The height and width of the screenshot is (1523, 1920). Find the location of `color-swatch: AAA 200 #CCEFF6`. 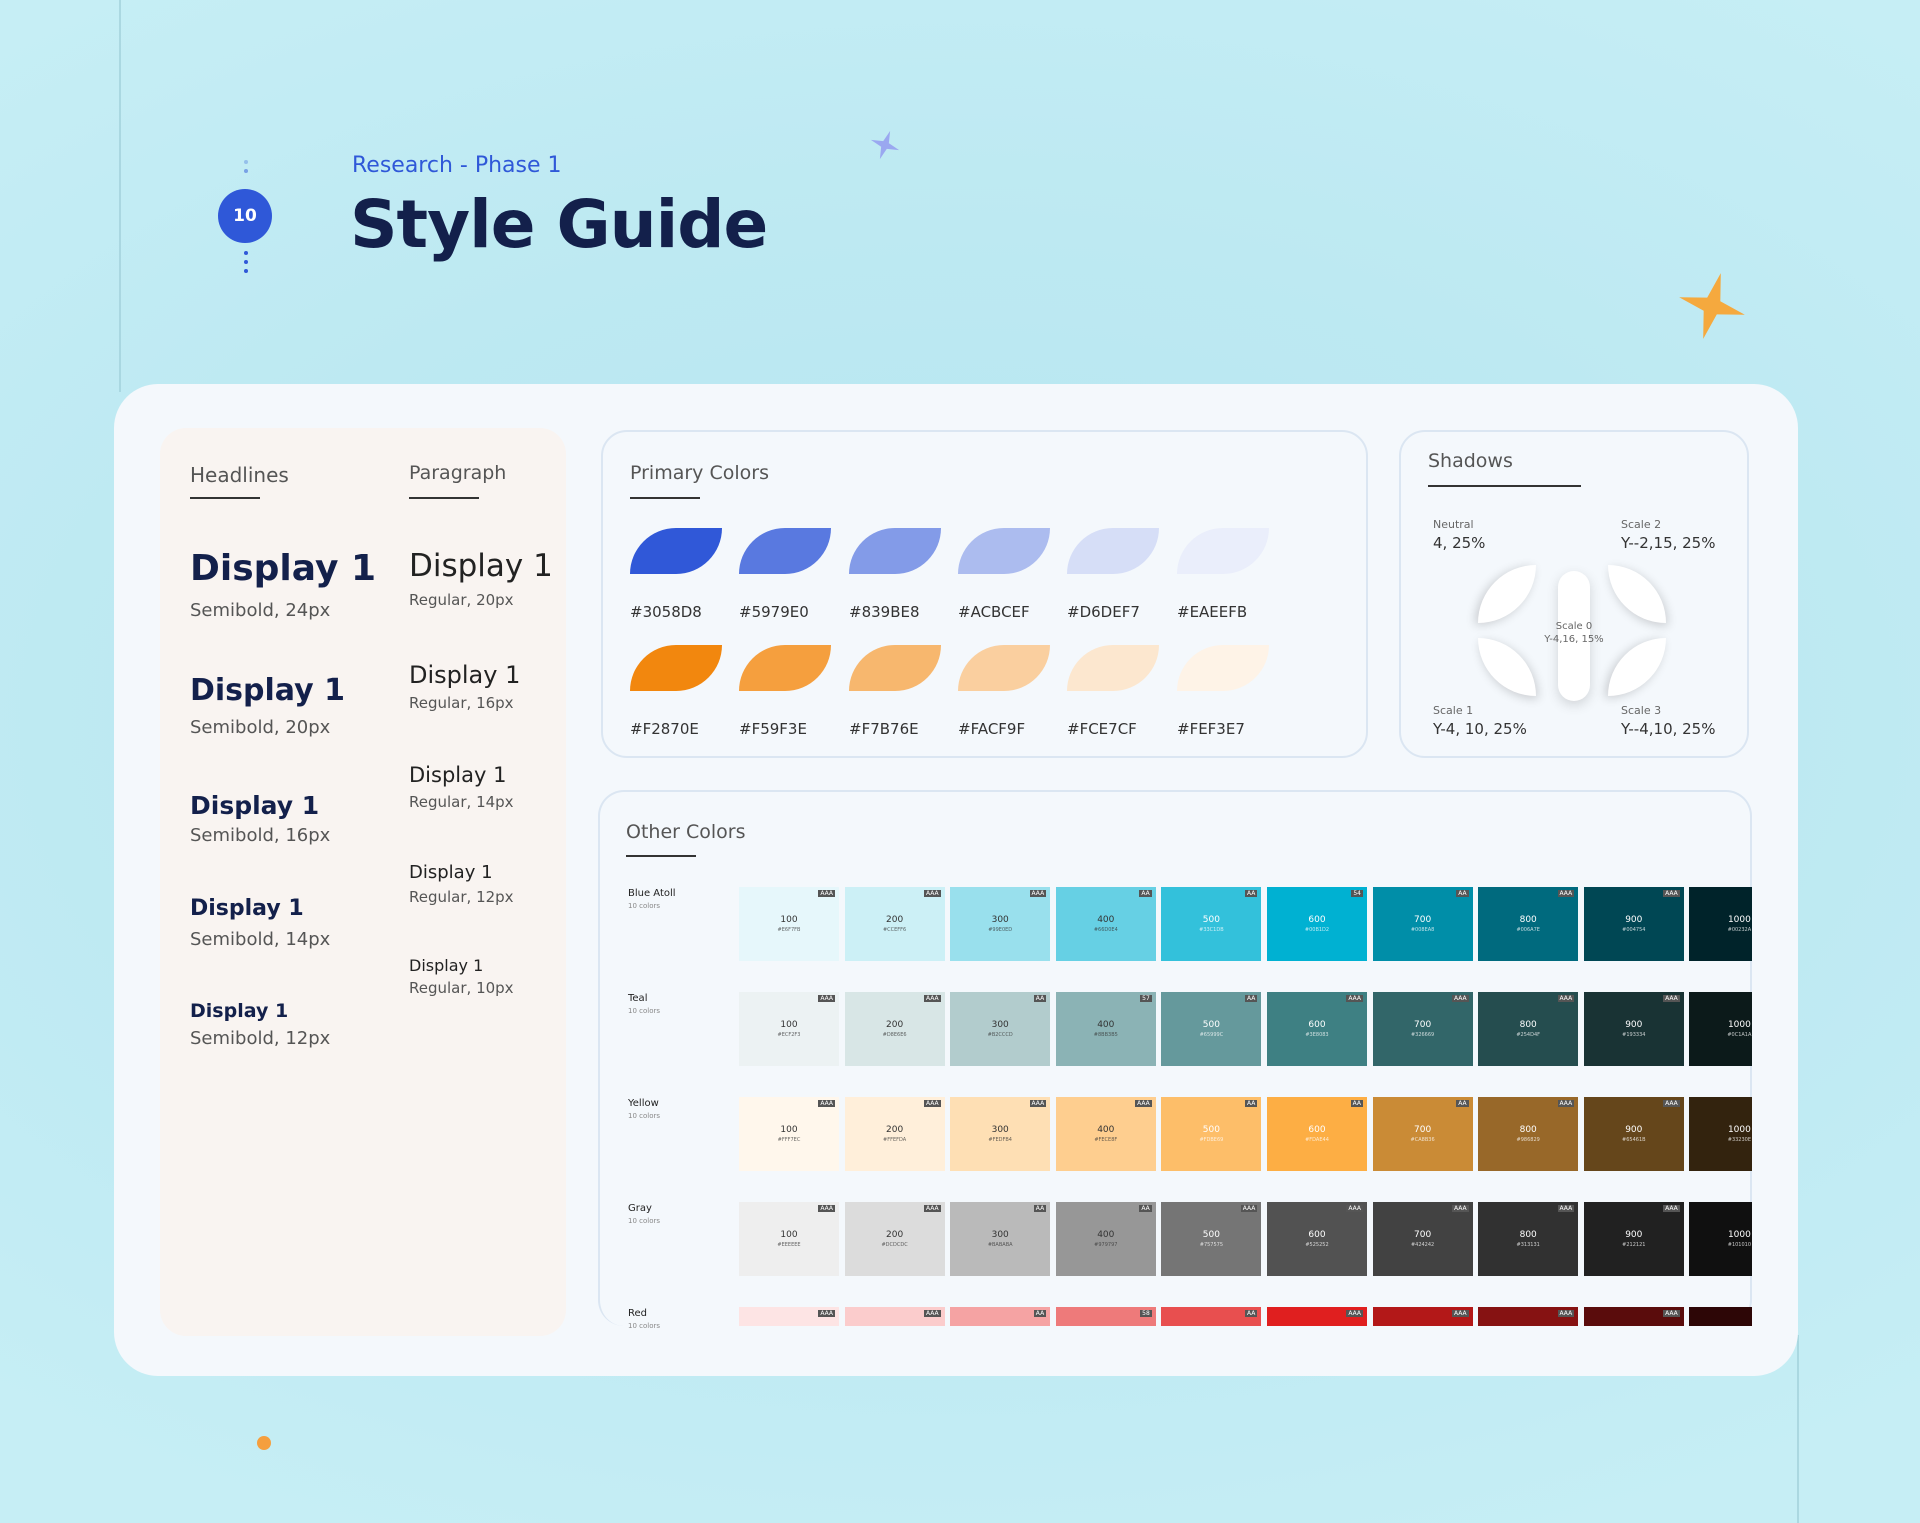

color-swatch: AAA 200 #CCEFF6 is located at coordinates (894, 924).